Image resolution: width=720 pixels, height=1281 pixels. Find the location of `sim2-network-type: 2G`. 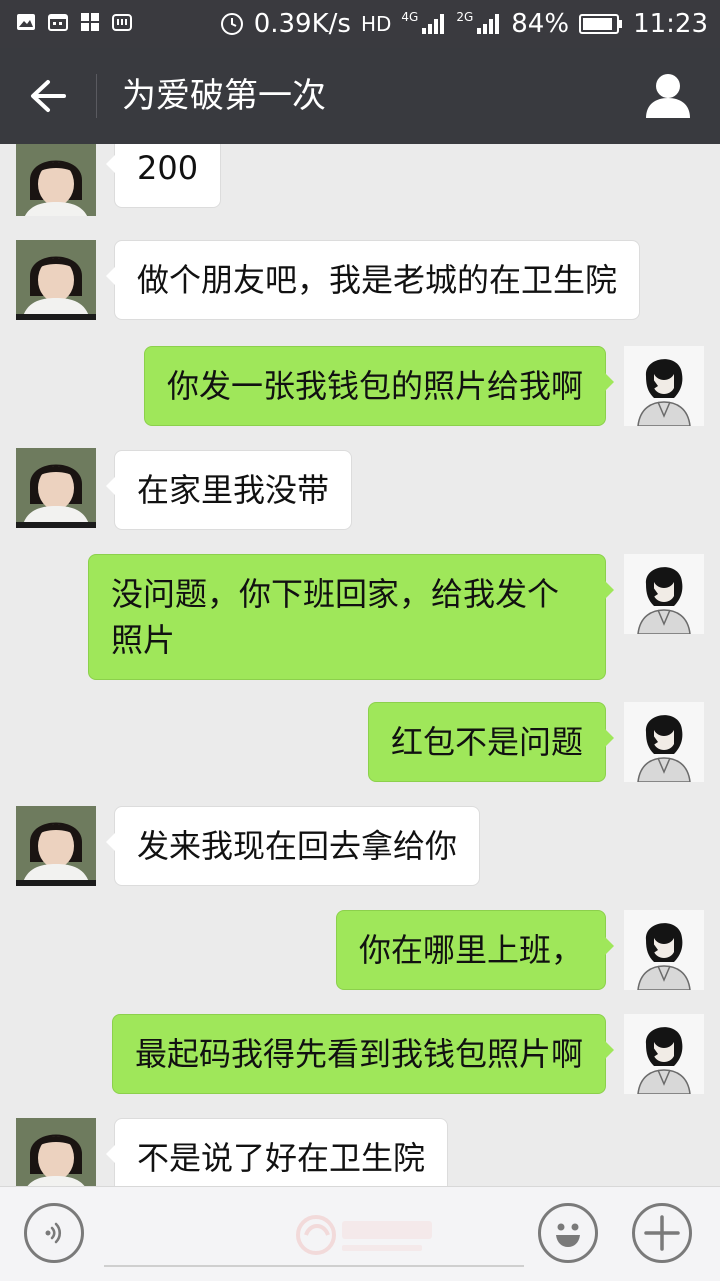

sim2-network-type: 2G is located at coordinates (465, 17).